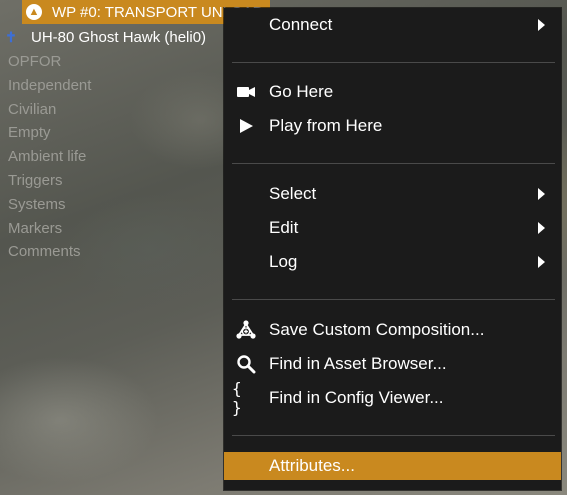  Describe the element at coordinates (49, 62) in the screenshot. I see `category-opfor: OPFOR` at that location.